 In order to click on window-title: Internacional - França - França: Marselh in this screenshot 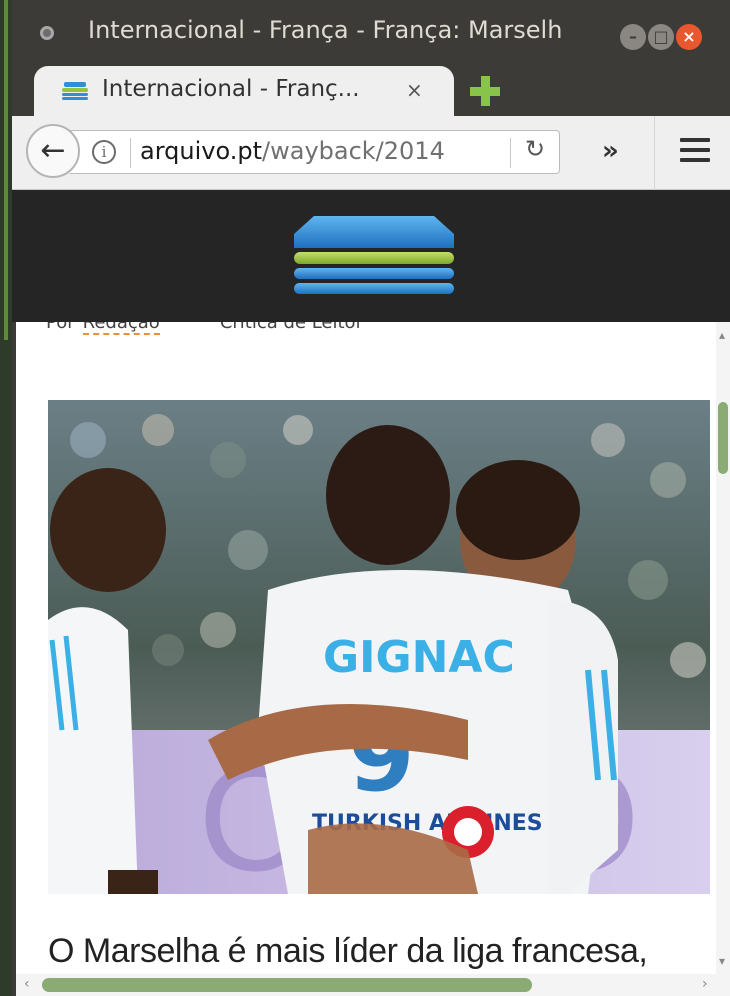, I will do `click(325, 30)`.